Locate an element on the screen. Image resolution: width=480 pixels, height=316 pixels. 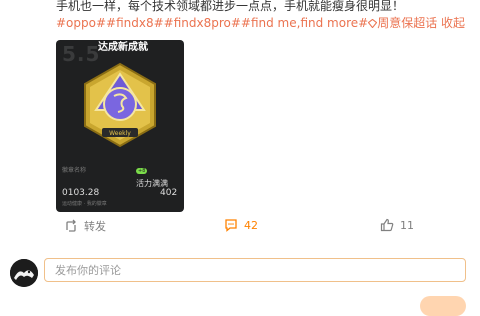
like-count: 11 is located at coordinates (407, 225).